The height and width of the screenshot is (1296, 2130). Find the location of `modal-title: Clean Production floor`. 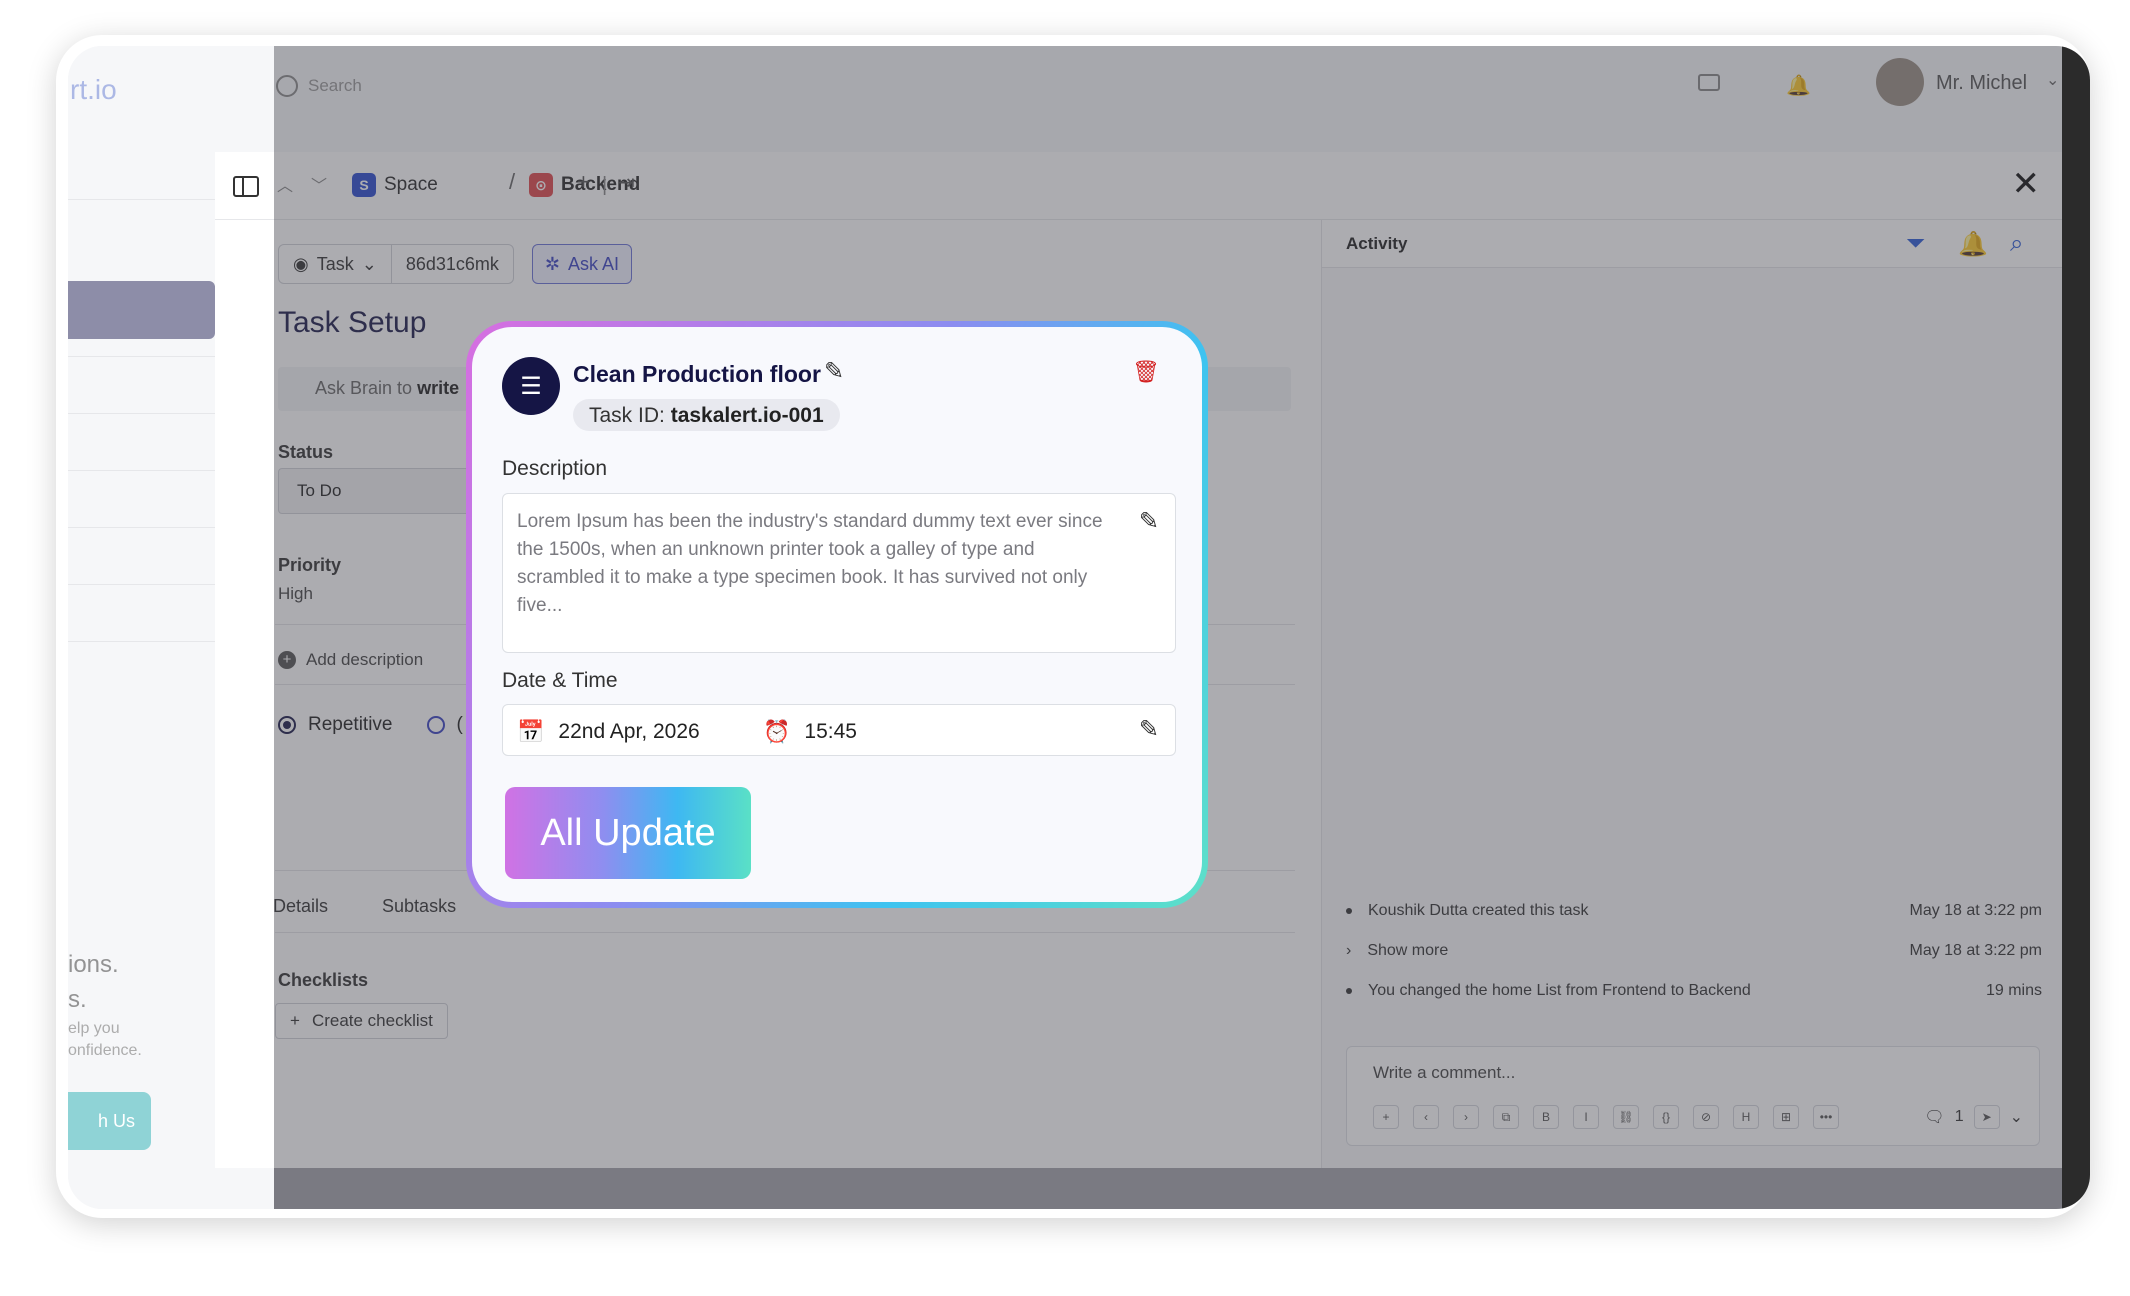

modal-title: Clean Production floor is located at coordinates (697, 374).